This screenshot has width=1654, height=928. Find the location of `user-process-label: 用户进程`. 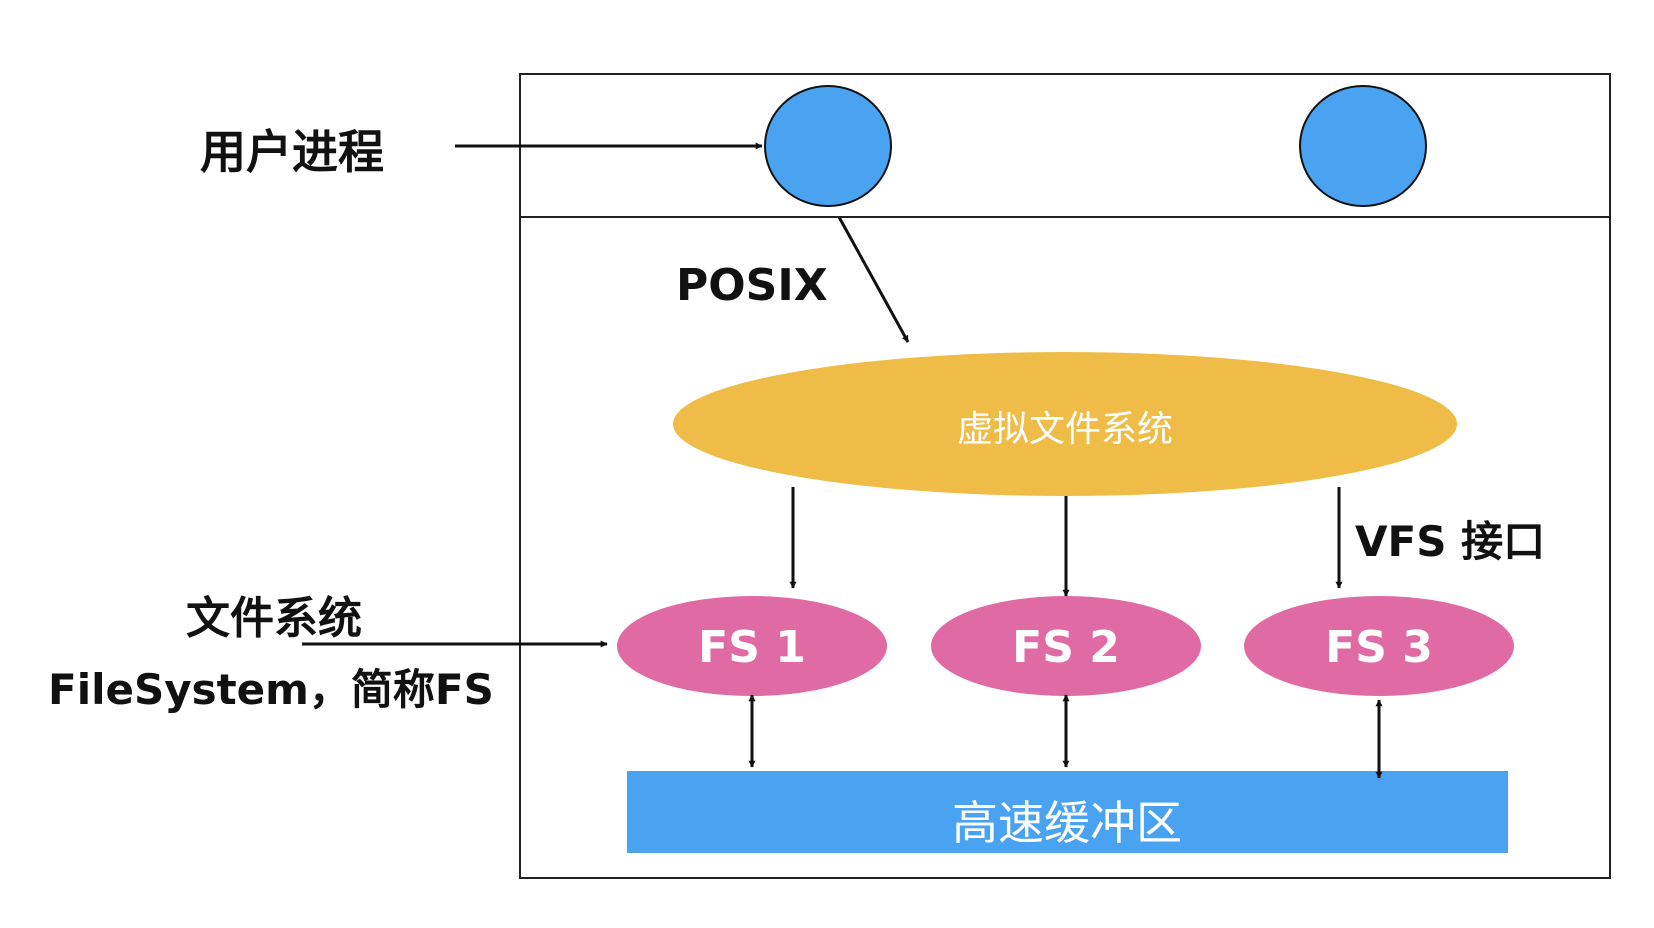

user-process-label: 用户进程 is located at coordinates (292, 152).